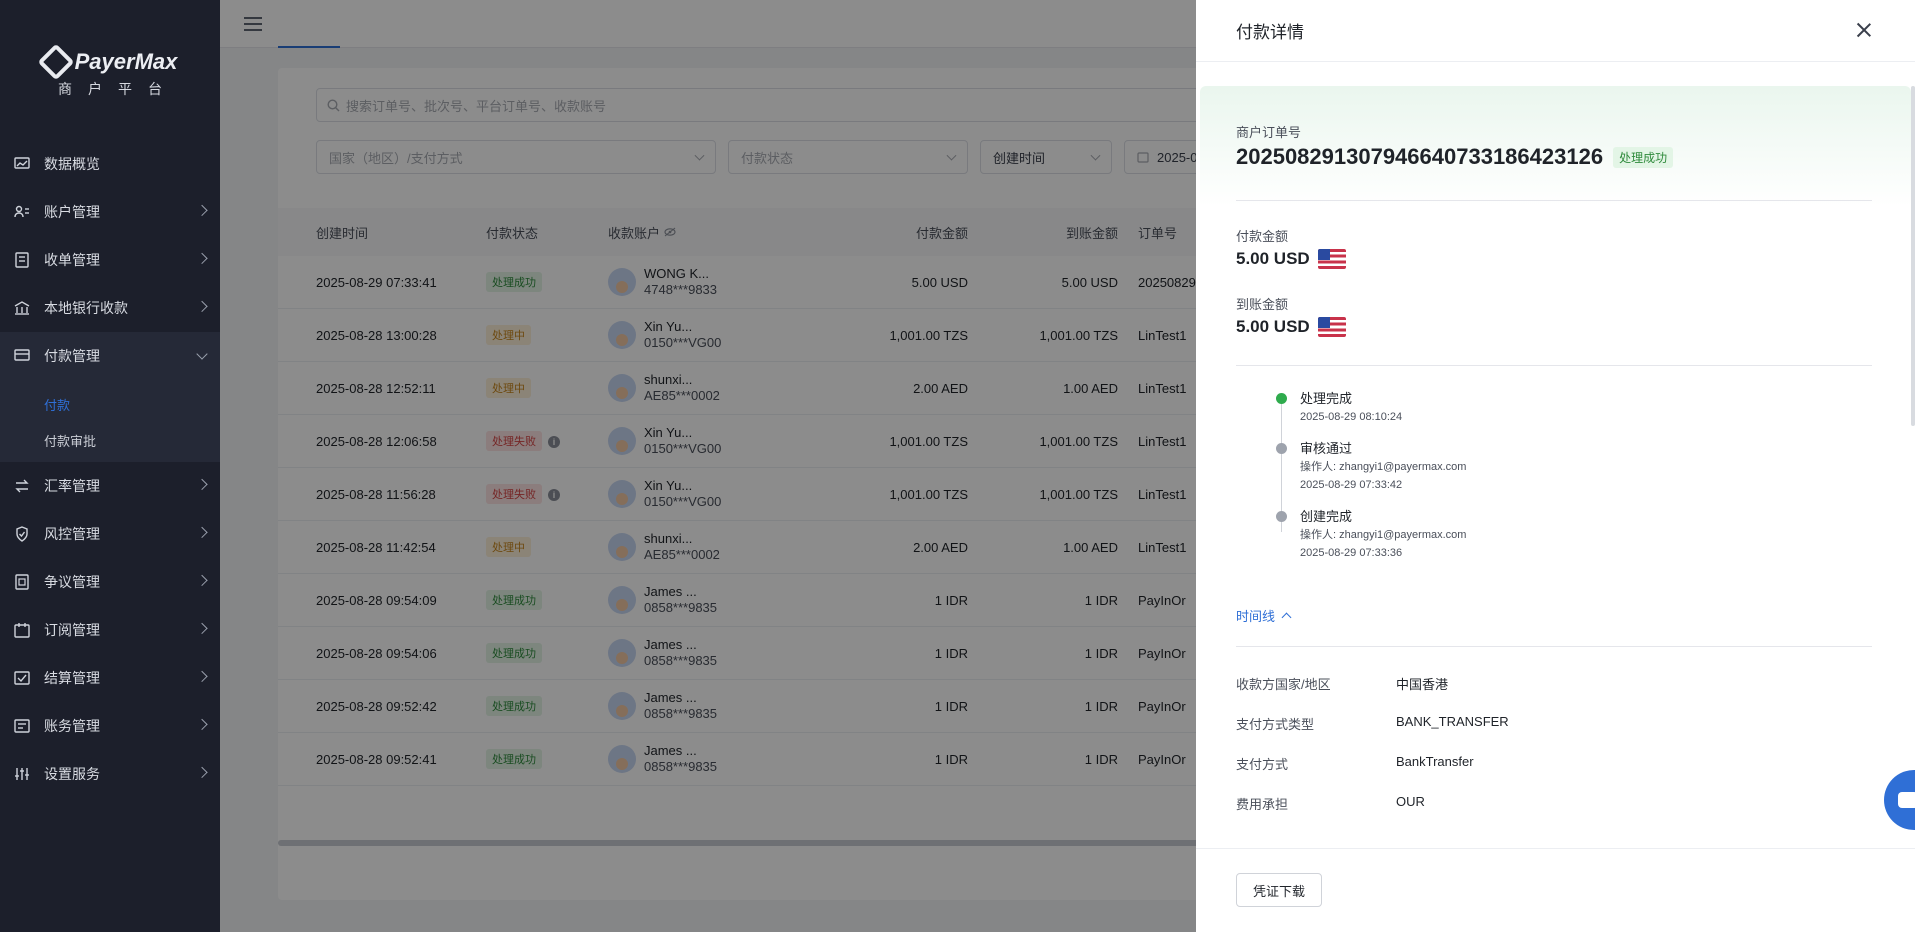  I want to click on chevron-down-icon, so click(202, 354).